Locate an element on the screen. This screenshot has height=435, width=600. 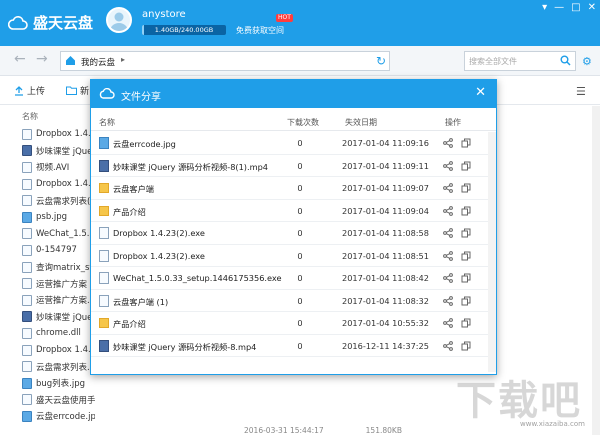
share-row: 产品介绍 0 2017-01-04 10:55:32 is located at coordinates (293, 323).